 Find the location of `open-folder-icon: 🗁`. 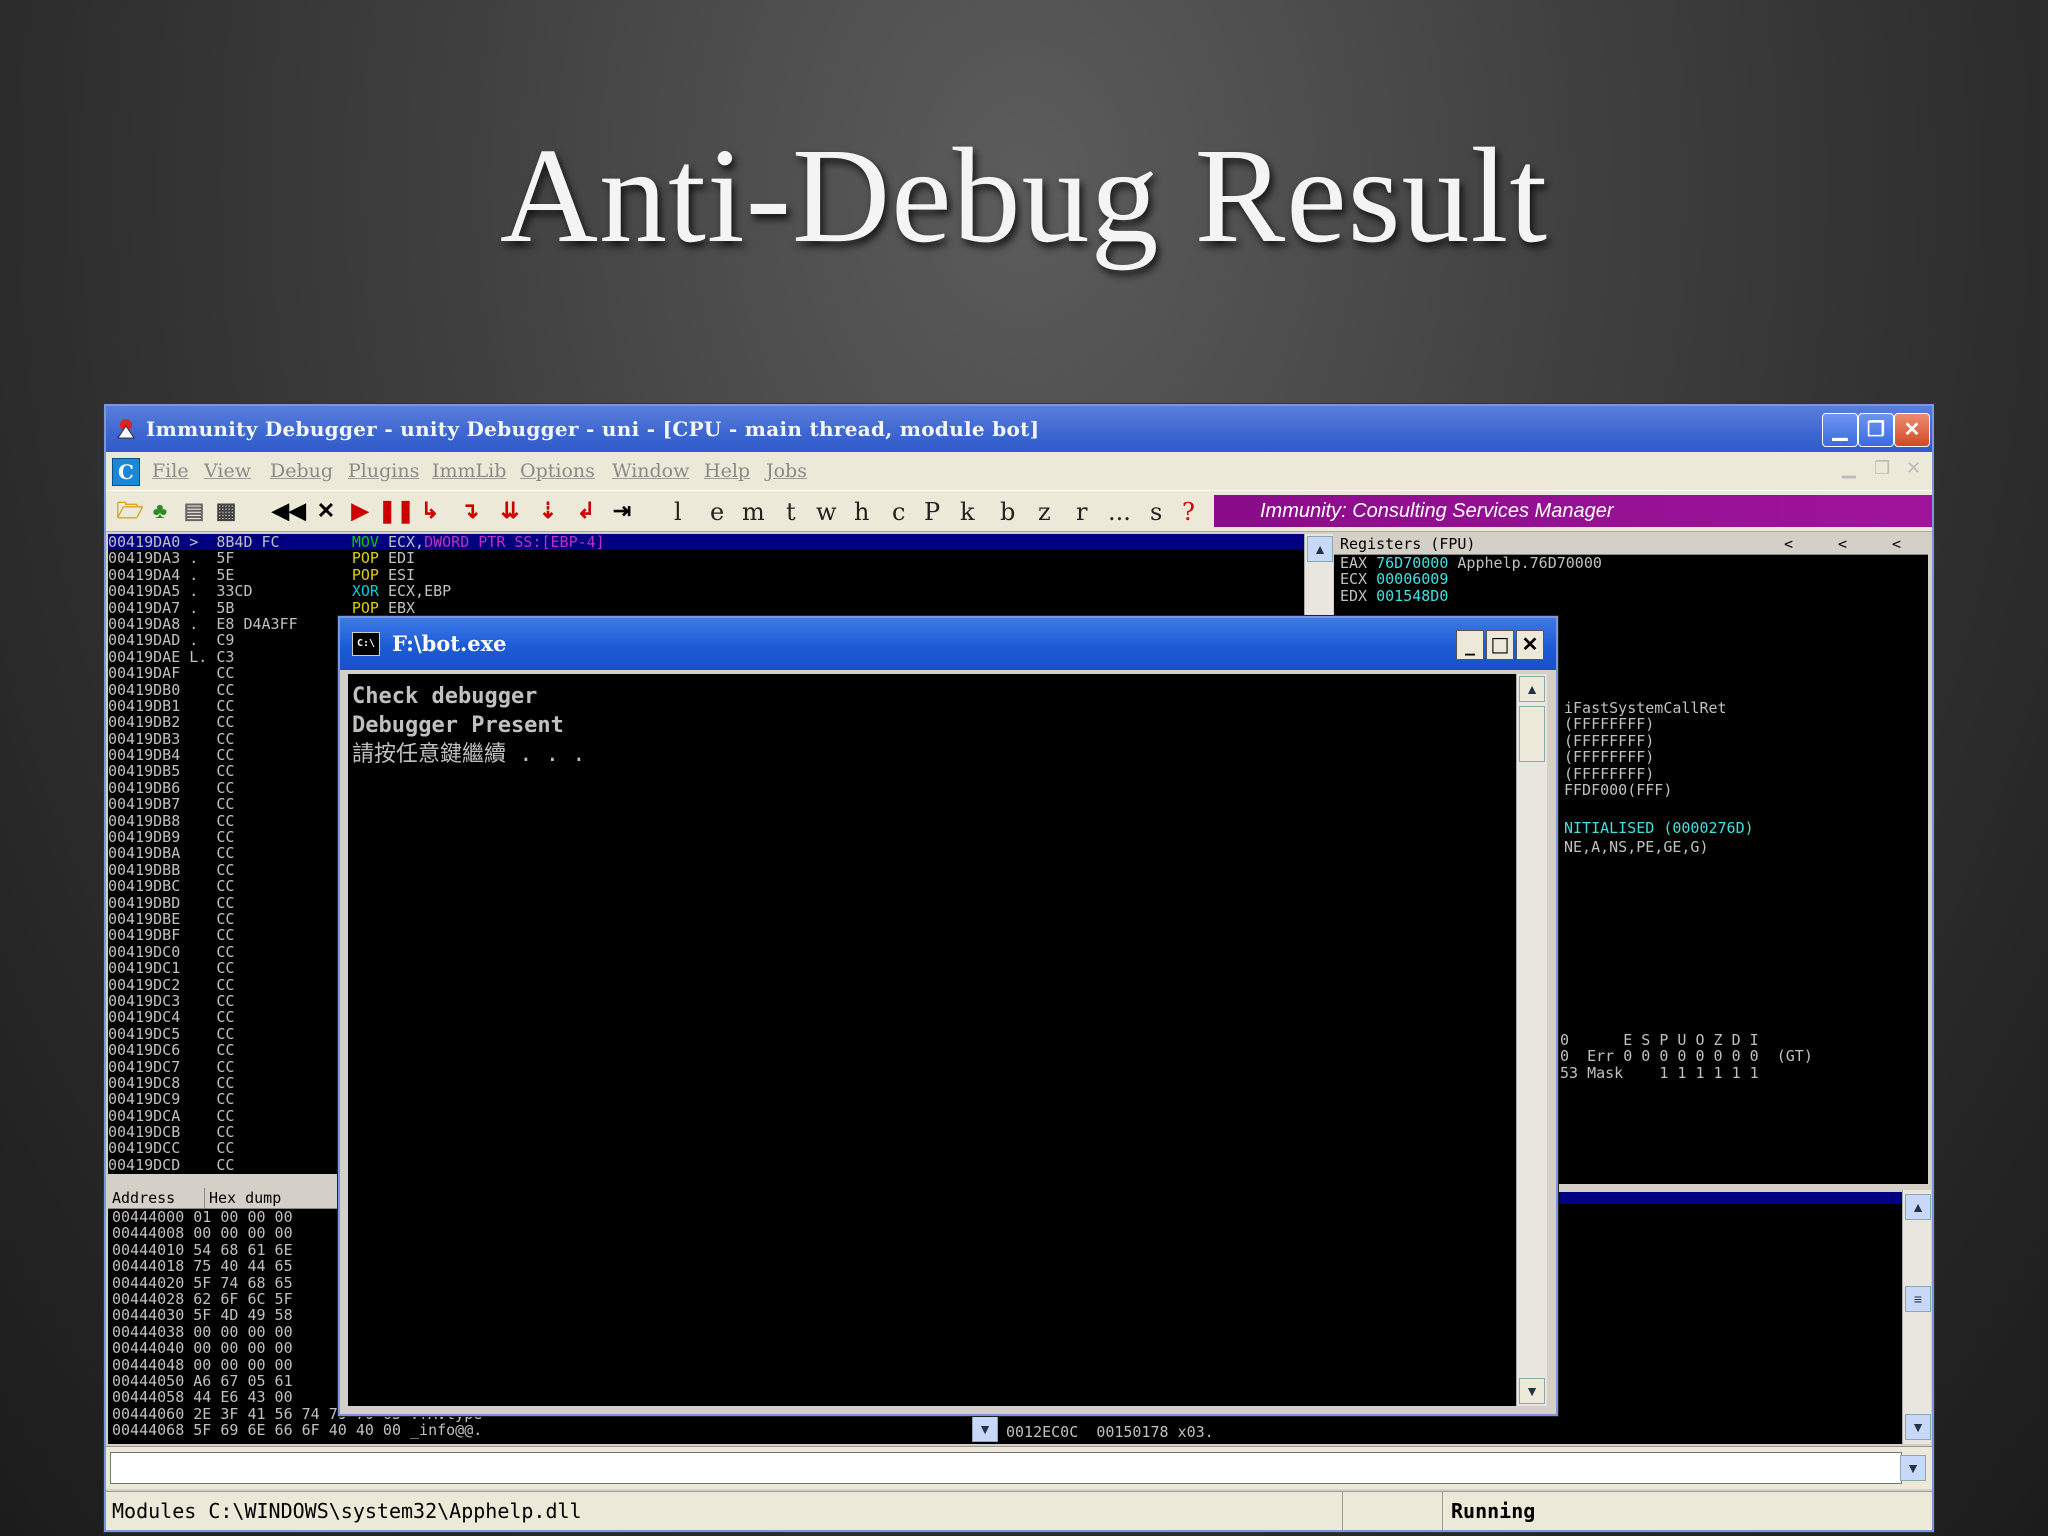

open-folder-icon: 🗁 is located at coordinates (130, 511).